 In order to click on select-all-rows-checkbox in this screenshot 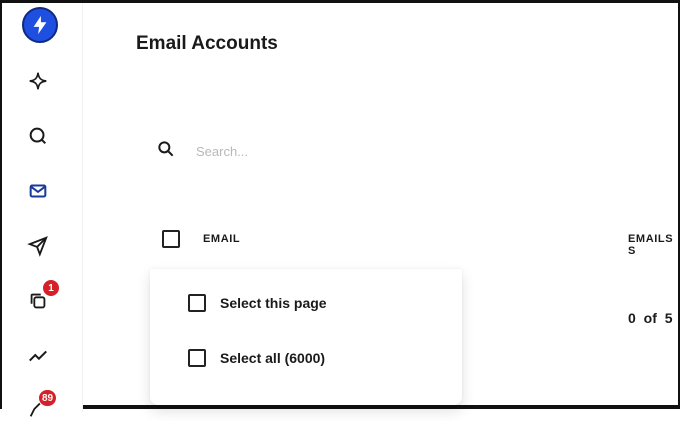, I will do `click(197, 358)`.